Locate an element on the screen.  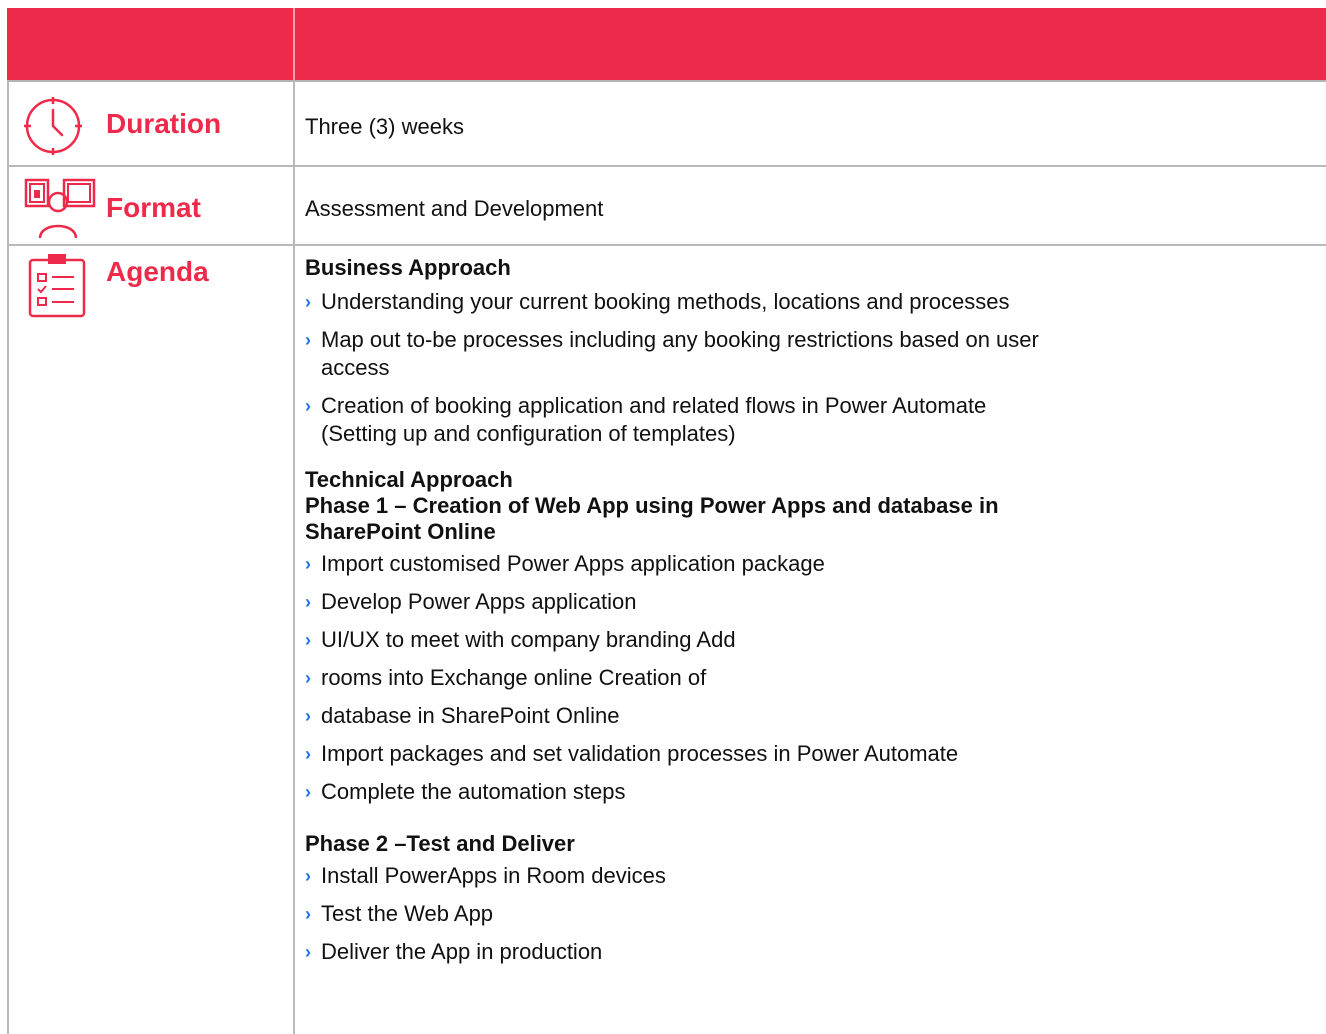
row-divider-duration is located at coordinates (666, 166).